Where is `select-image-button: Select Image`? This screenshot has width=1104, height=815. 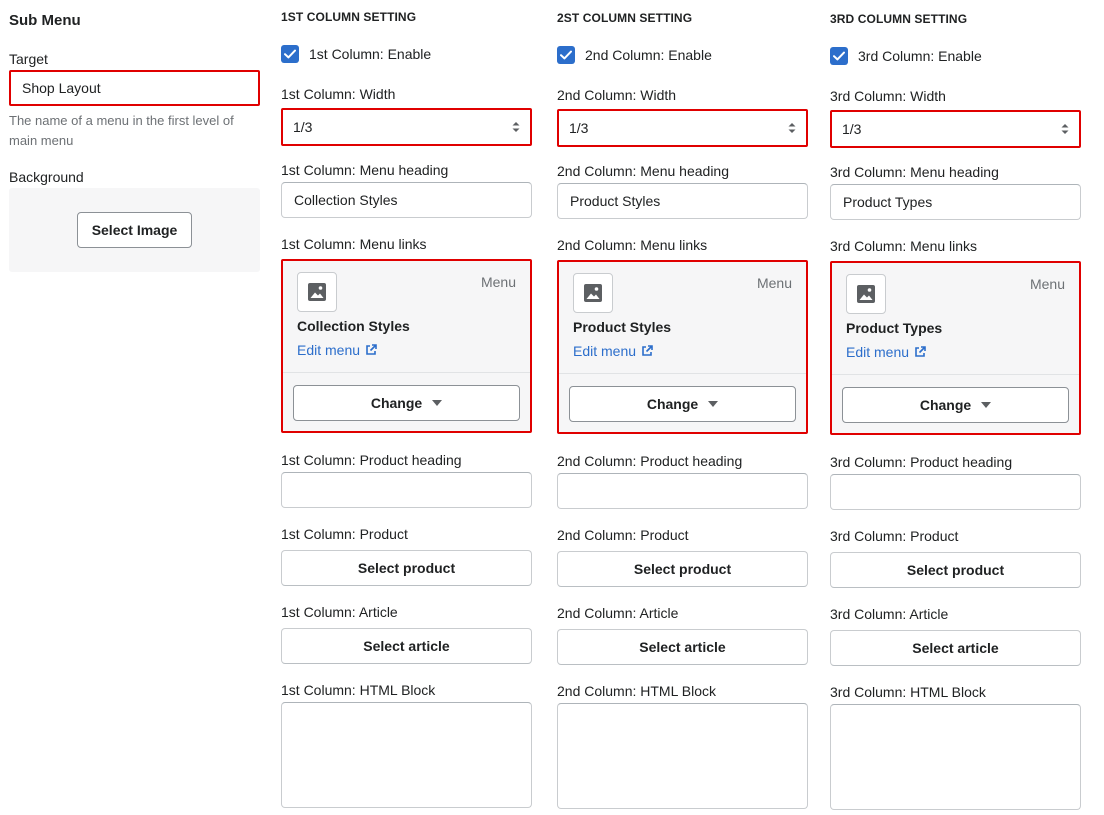
select-image-button: Select Image is located at coordinates (134, 230).